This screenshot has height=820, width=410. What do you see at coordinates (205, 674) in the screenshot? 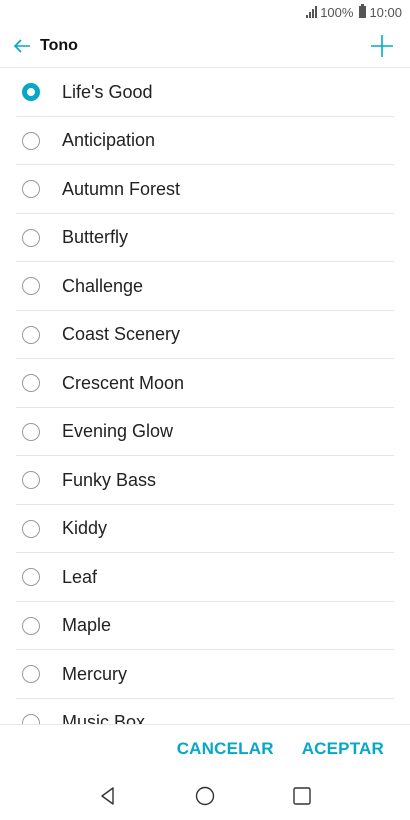
I see `ringtone-item: Mercury` at bounding box center [205, 674].